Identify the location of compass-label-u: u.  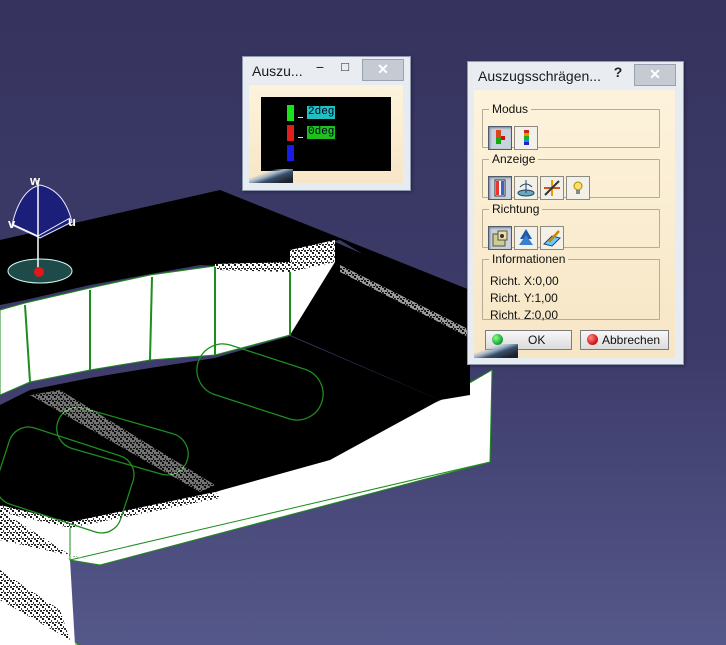
(72, 221).